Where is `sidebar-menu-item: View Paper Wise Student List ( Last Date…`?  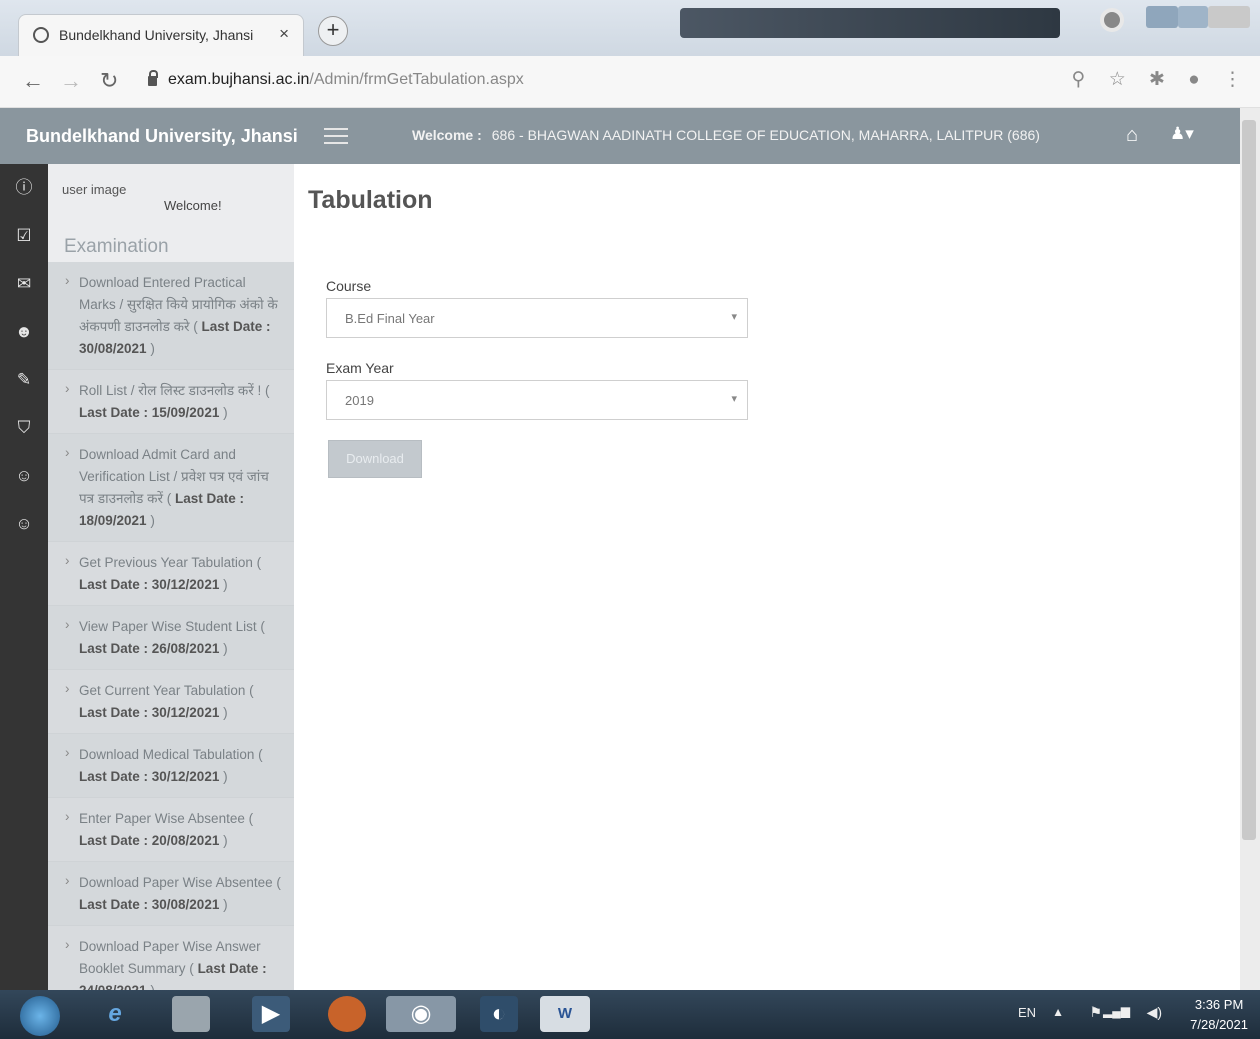 sidebar-menu-item: View Paper Wise Student List ( Last Date… is located at coordinates (171, 638).